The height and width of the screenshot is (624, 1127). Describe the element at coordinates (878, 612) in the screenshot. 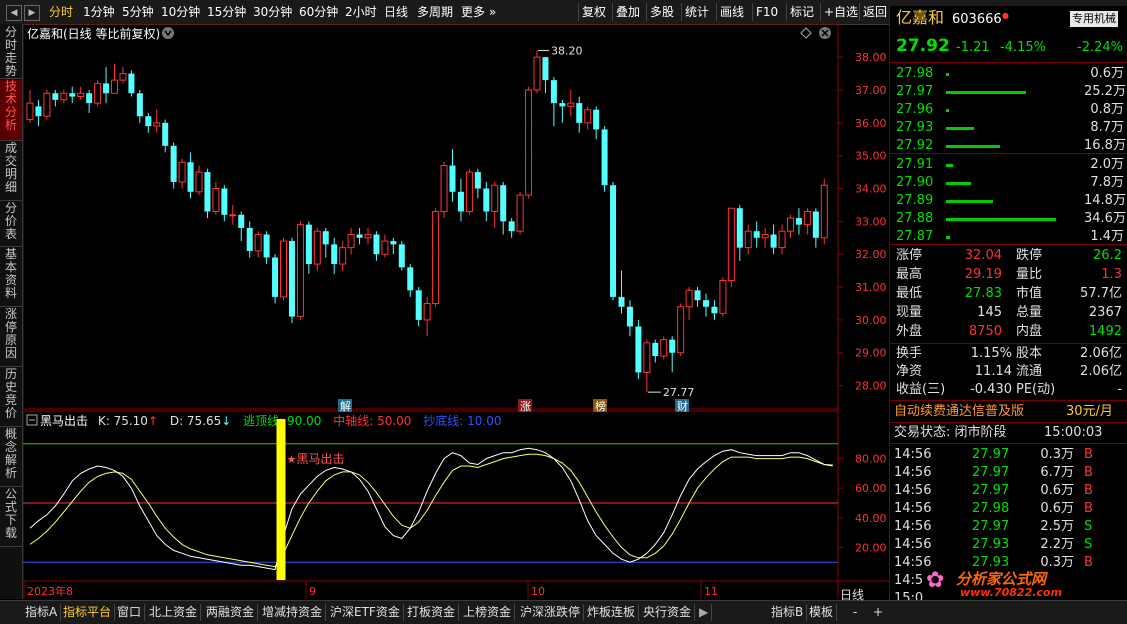

I see `plus-icon: +` at that location.